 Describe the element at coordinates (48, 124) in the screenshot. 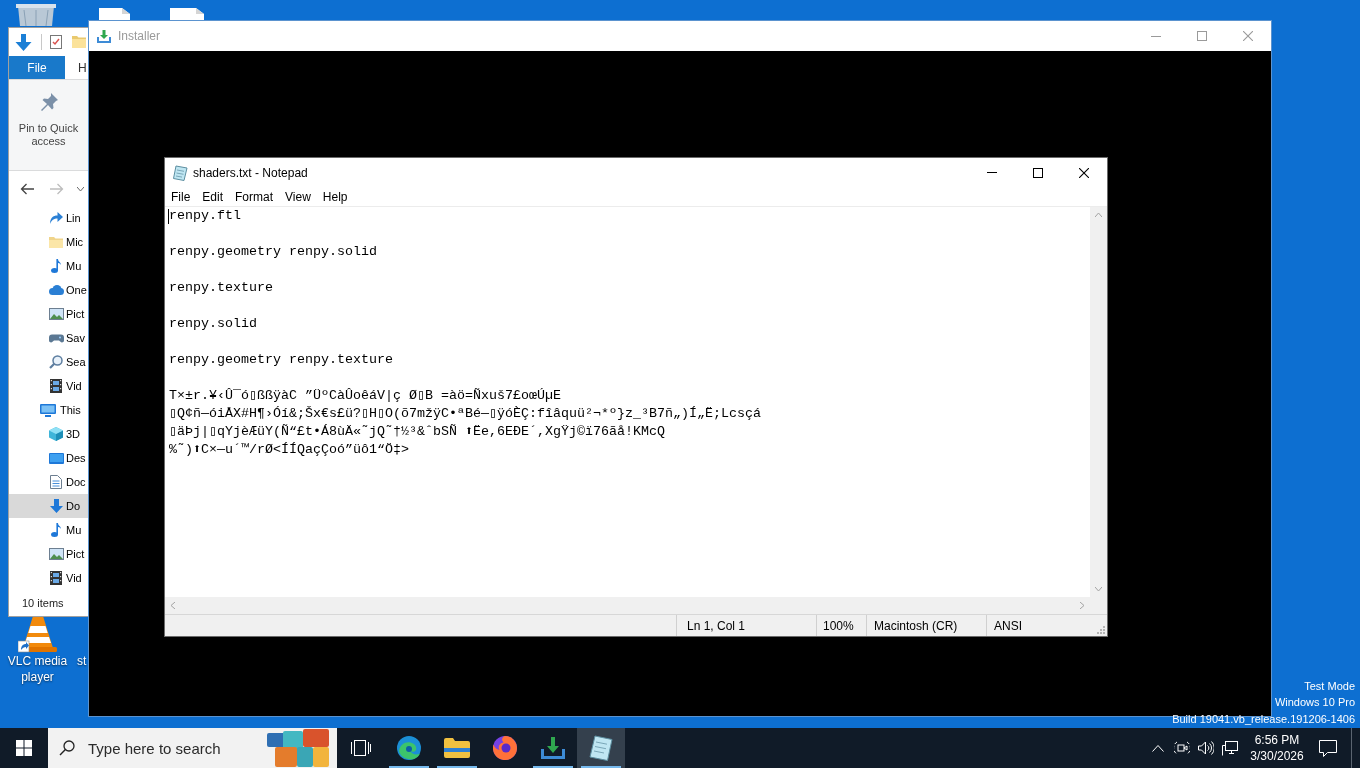

I see `pin-to-quick-access-button: Pin to Quick access` at that location.